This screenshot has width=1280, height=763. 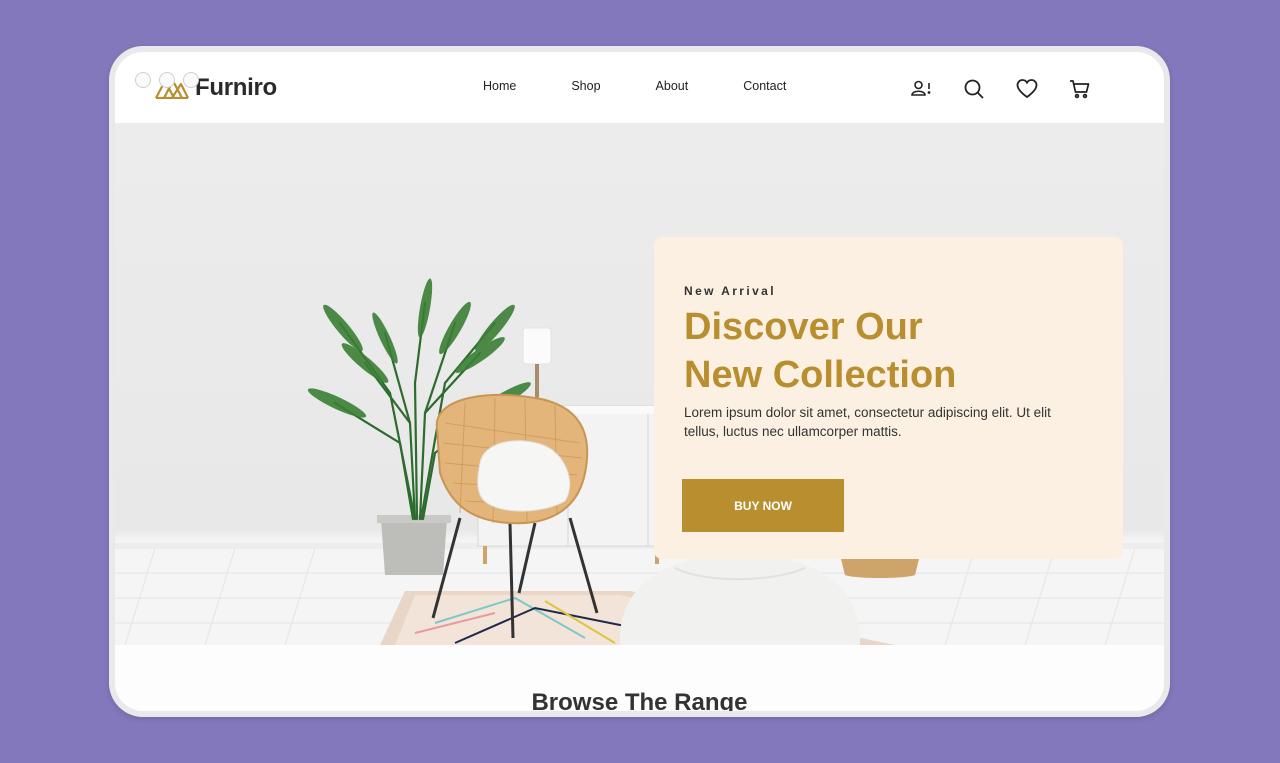 What do you see at coordinates (803, 327) in the screenshot?
I see `promo-headline-line1: Discover Our` at bounding box center [803, 327].